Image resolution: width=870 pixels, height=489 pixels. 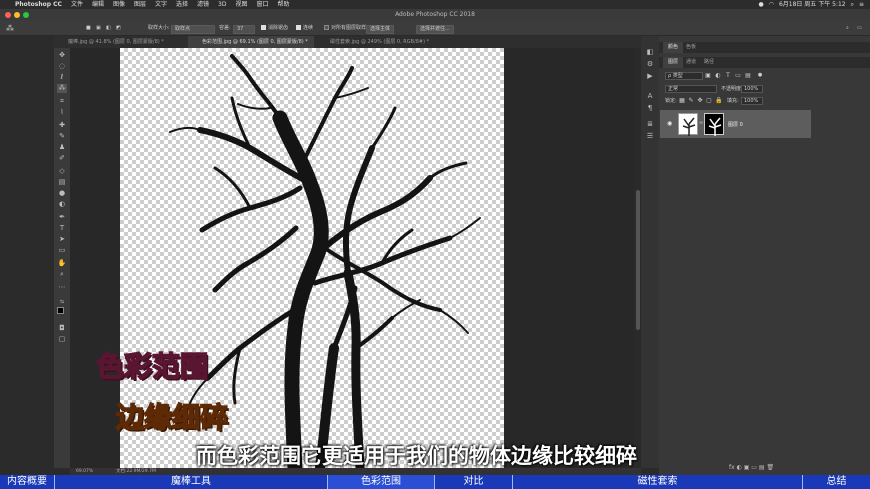 What do you see at coordinates (62, 125) in the screenshot?
I see `healing-tool-icon: ✚` at bounding box center [62, 125].